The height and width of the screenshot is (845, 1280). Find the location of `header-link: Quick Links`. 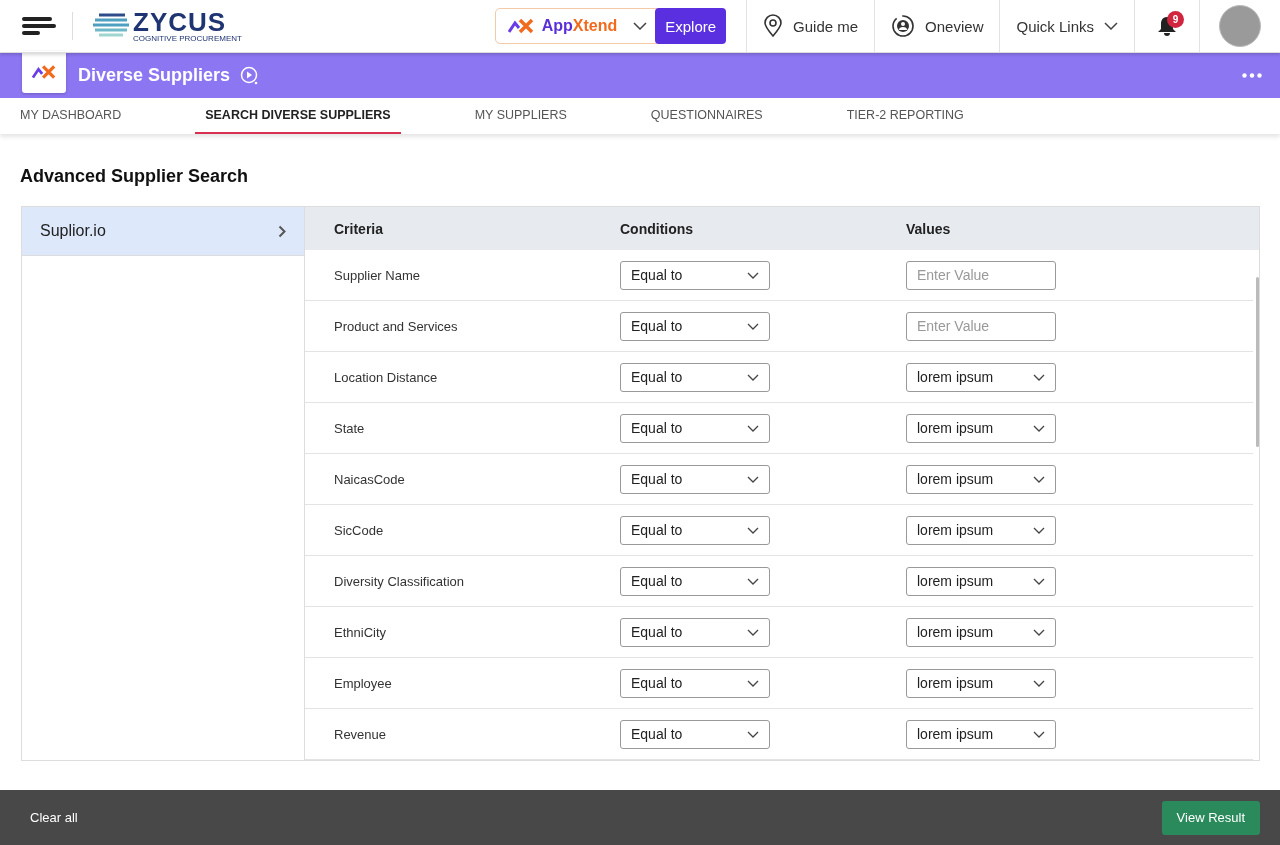

header-link: Quick Links is located at coordinates (1066, 26).